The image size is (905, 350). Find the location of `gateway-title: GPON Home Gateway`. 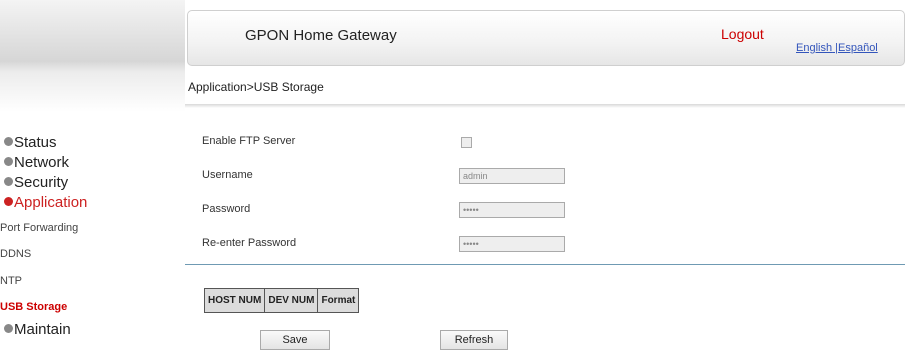

gateway-title: GPON Home Gateway is located at coordinates (321, 35).